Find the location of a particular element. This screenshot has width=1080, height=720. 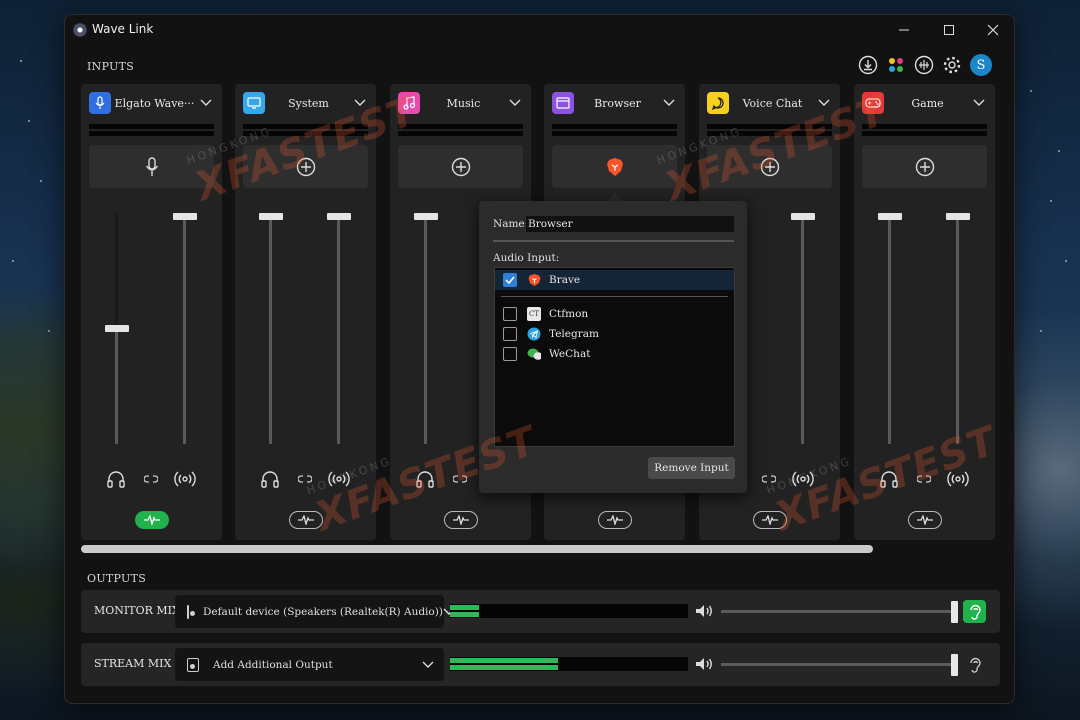

download-button is located at coordinates (868, 65).